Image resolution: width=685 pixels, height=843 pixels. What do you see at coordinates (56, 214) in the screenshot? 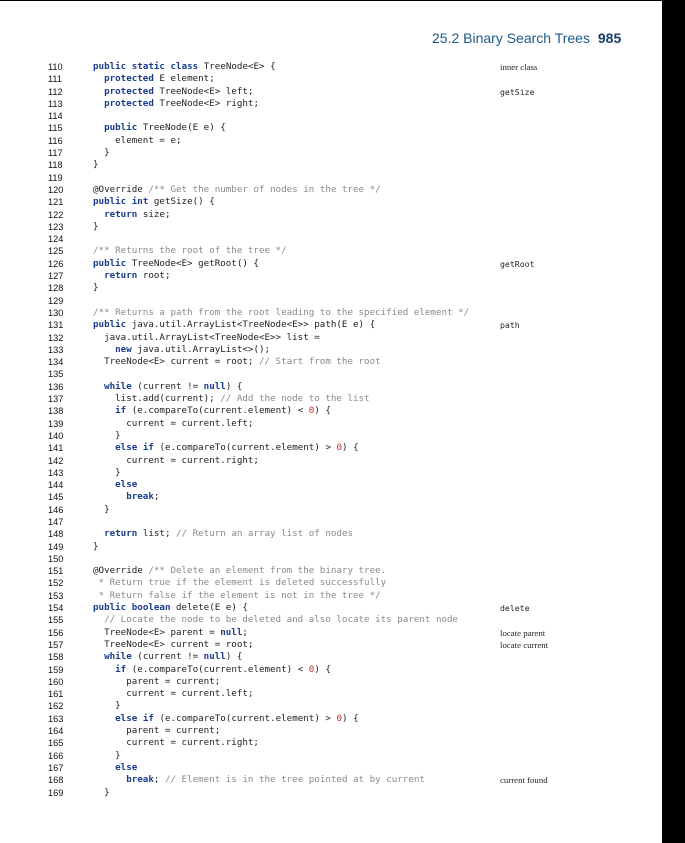
I see `line-number: 122` at bounding box center [56, 214].